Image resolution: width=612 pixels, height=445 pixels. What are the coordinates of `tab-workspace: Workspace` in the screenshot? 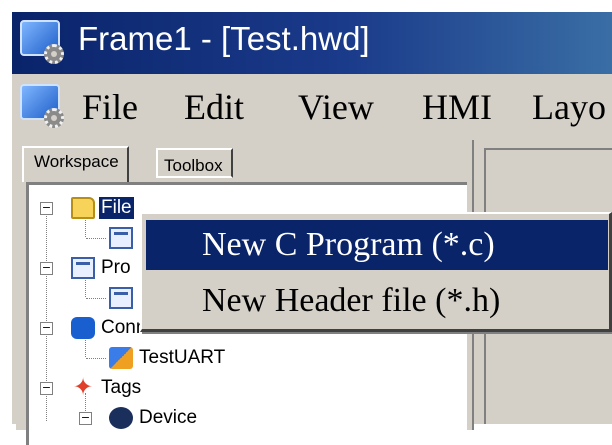 It's located at (75, 164).